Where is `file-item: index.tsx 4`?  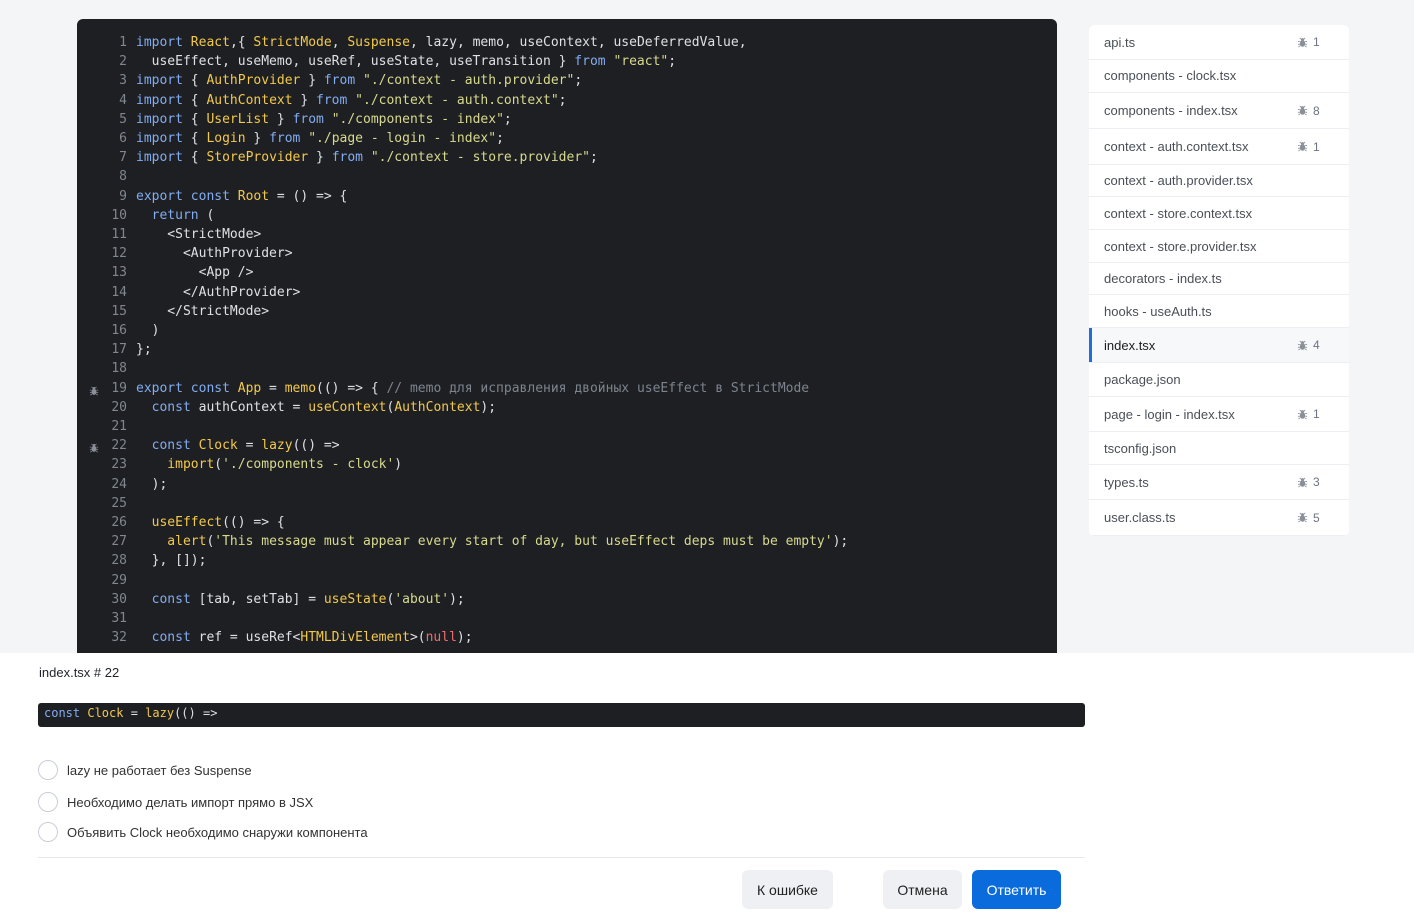 file-item: index.tsx 4 is located at coordinates (1219, 345).